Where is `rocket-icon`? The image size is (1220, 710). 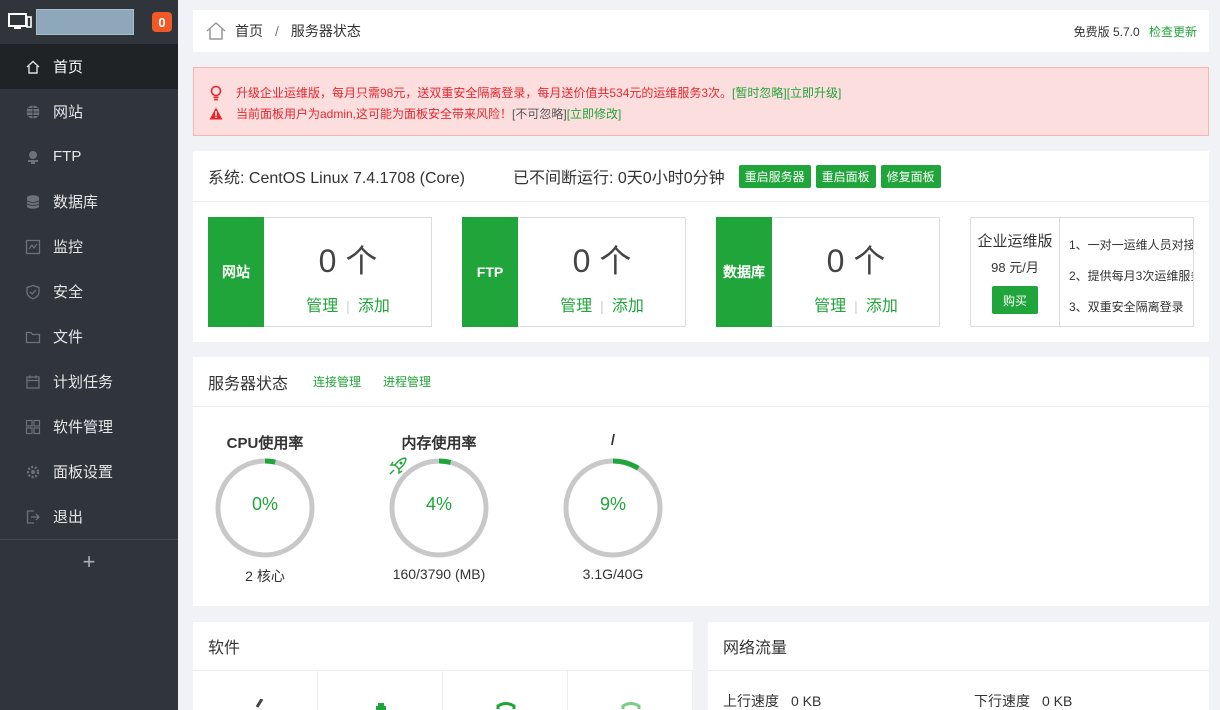
rocket-icon is located at coordinates (398, 466).